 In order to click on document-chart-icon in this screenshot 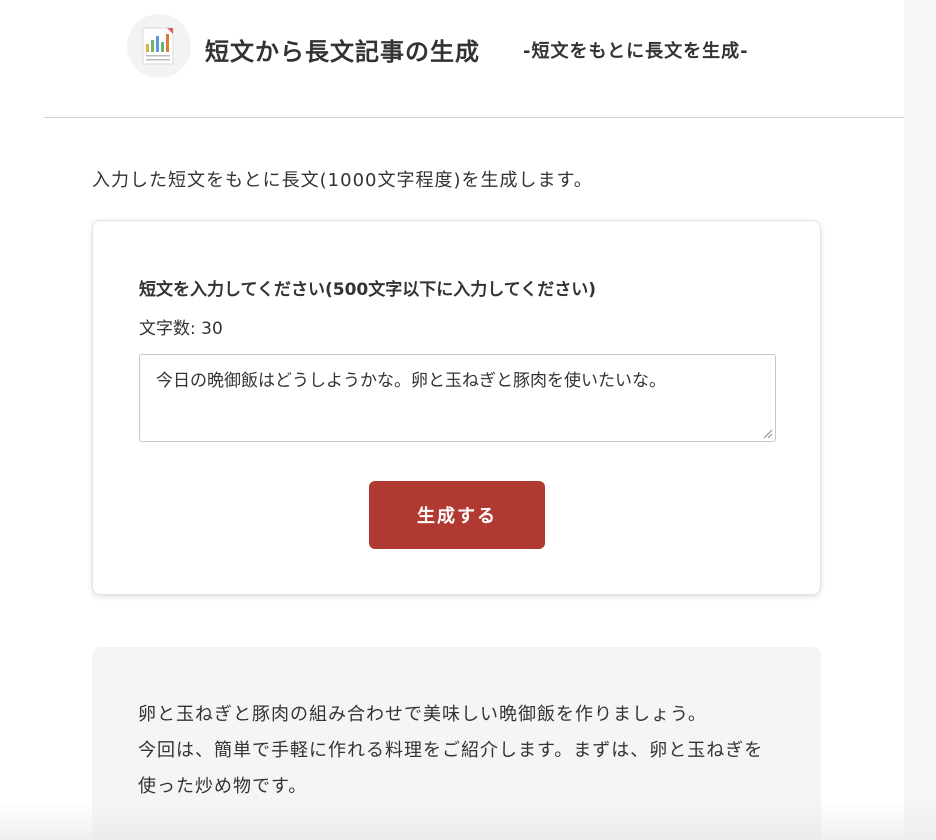, I will do `click(158, 46)`.